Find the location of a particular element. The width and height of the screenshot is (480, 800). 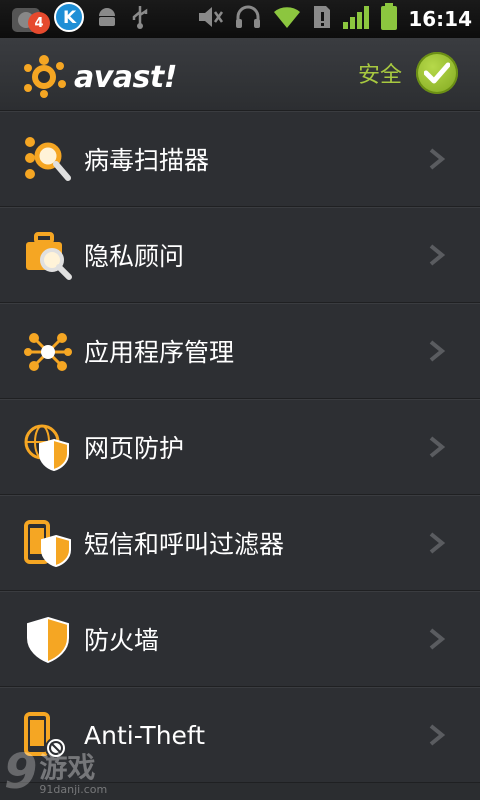

wifi-icon is located at coordinates (287, 19).